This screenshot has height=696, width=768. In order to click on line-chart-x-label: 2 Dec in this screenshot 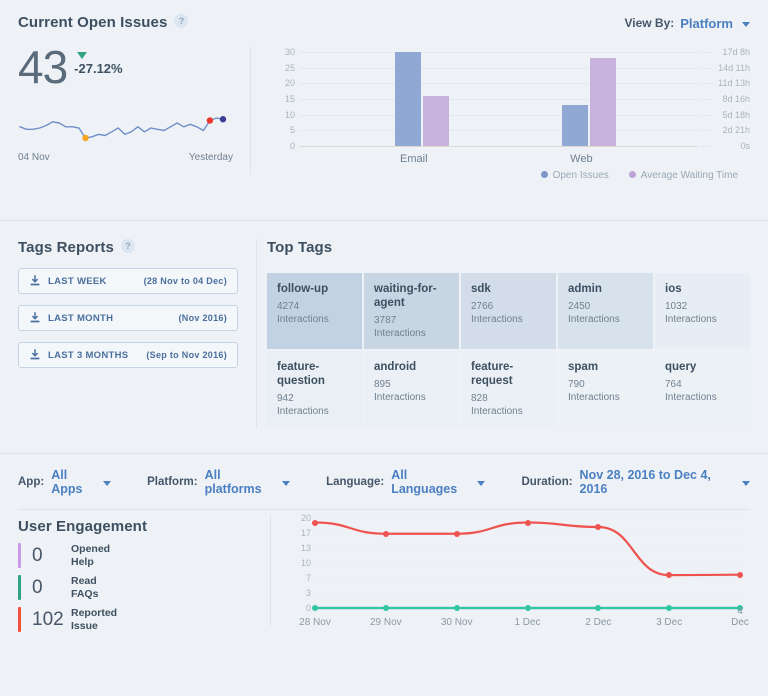, I will do `click(598, 622)`.